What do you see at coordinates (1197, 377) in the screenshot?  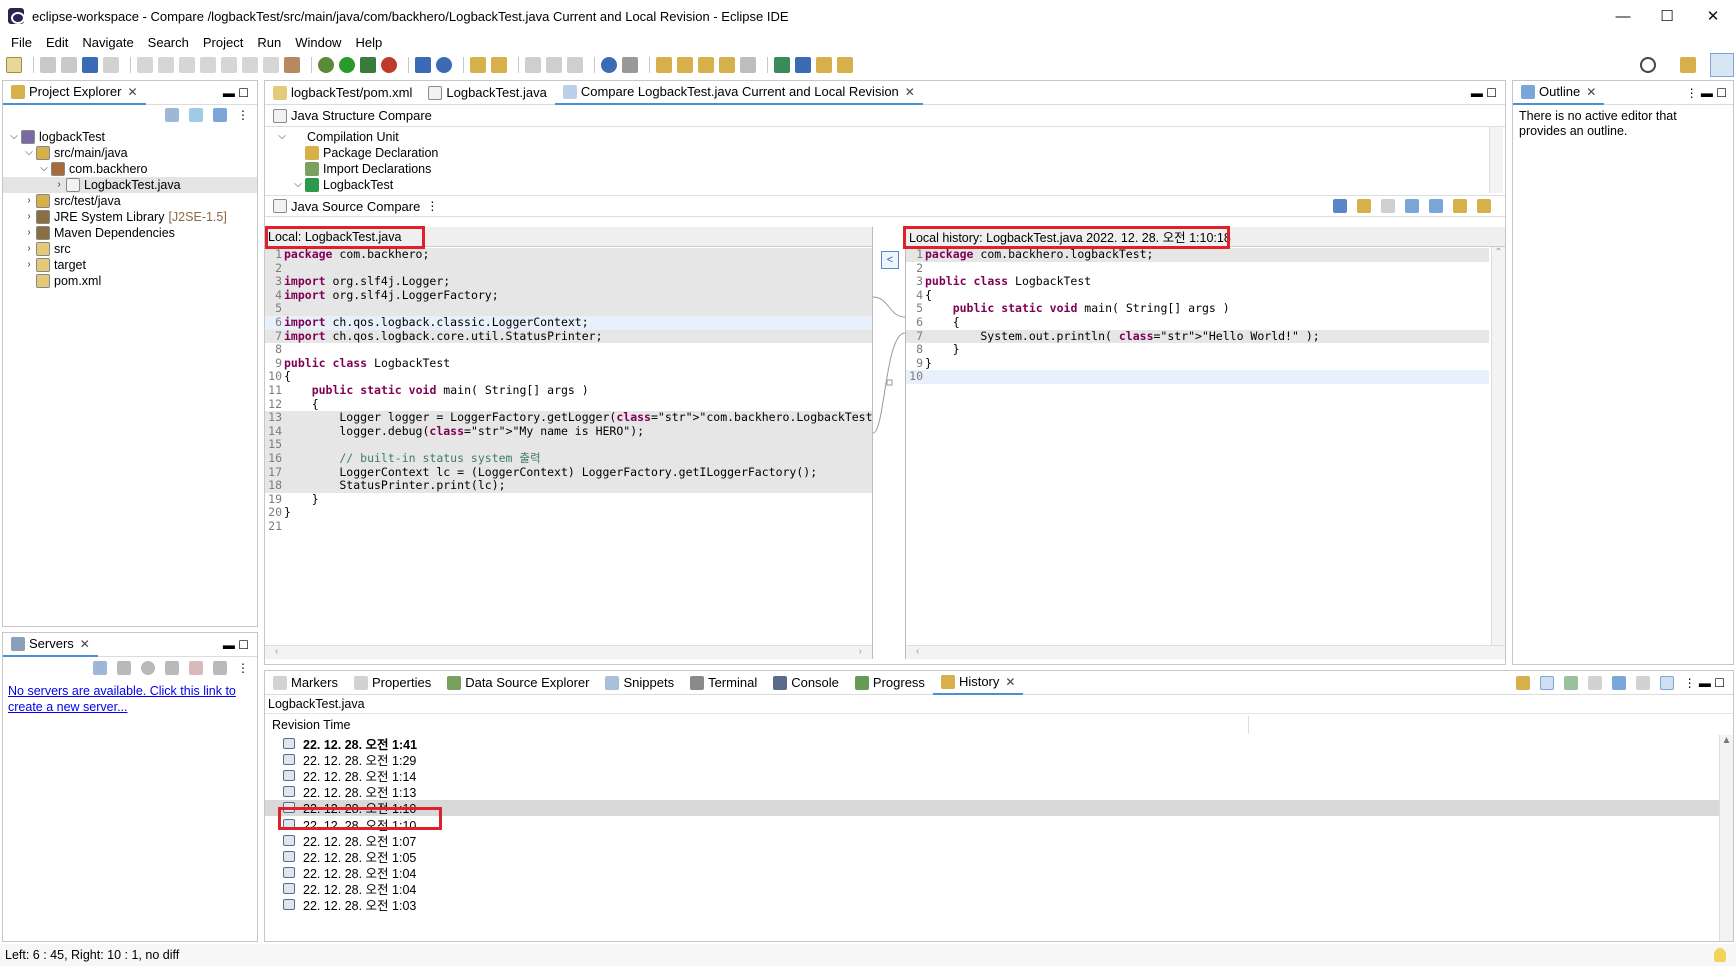 I see `code-line: 10` at bounding box center [1197, 377].